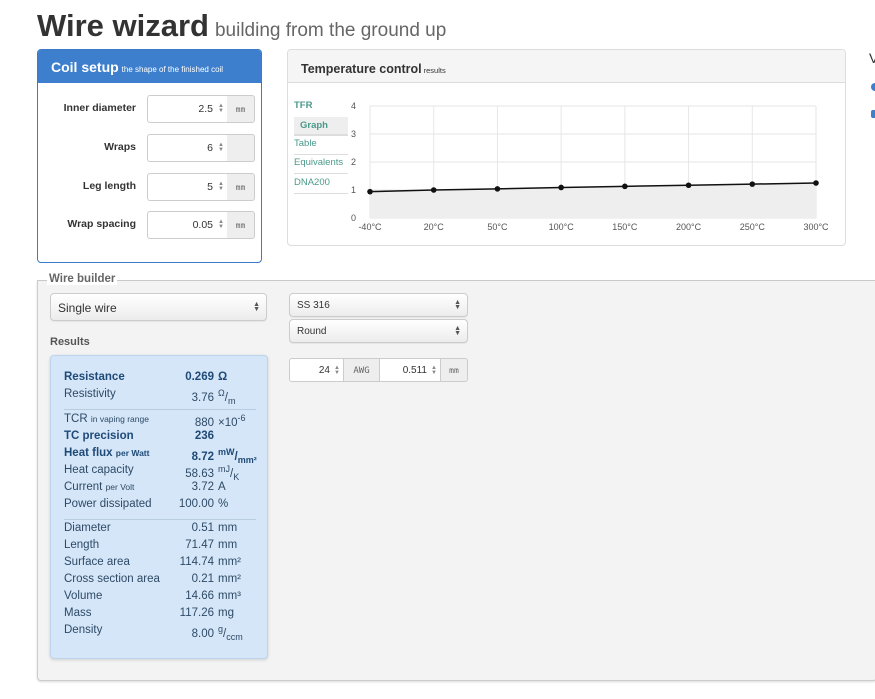 This screenshot has height=699, width=875. What do you see at coordinates (150, 397) in the screenshot?
I see `result-resistivity: Resistivity 3.76 Ω/m` at bounding box center [150, 397].